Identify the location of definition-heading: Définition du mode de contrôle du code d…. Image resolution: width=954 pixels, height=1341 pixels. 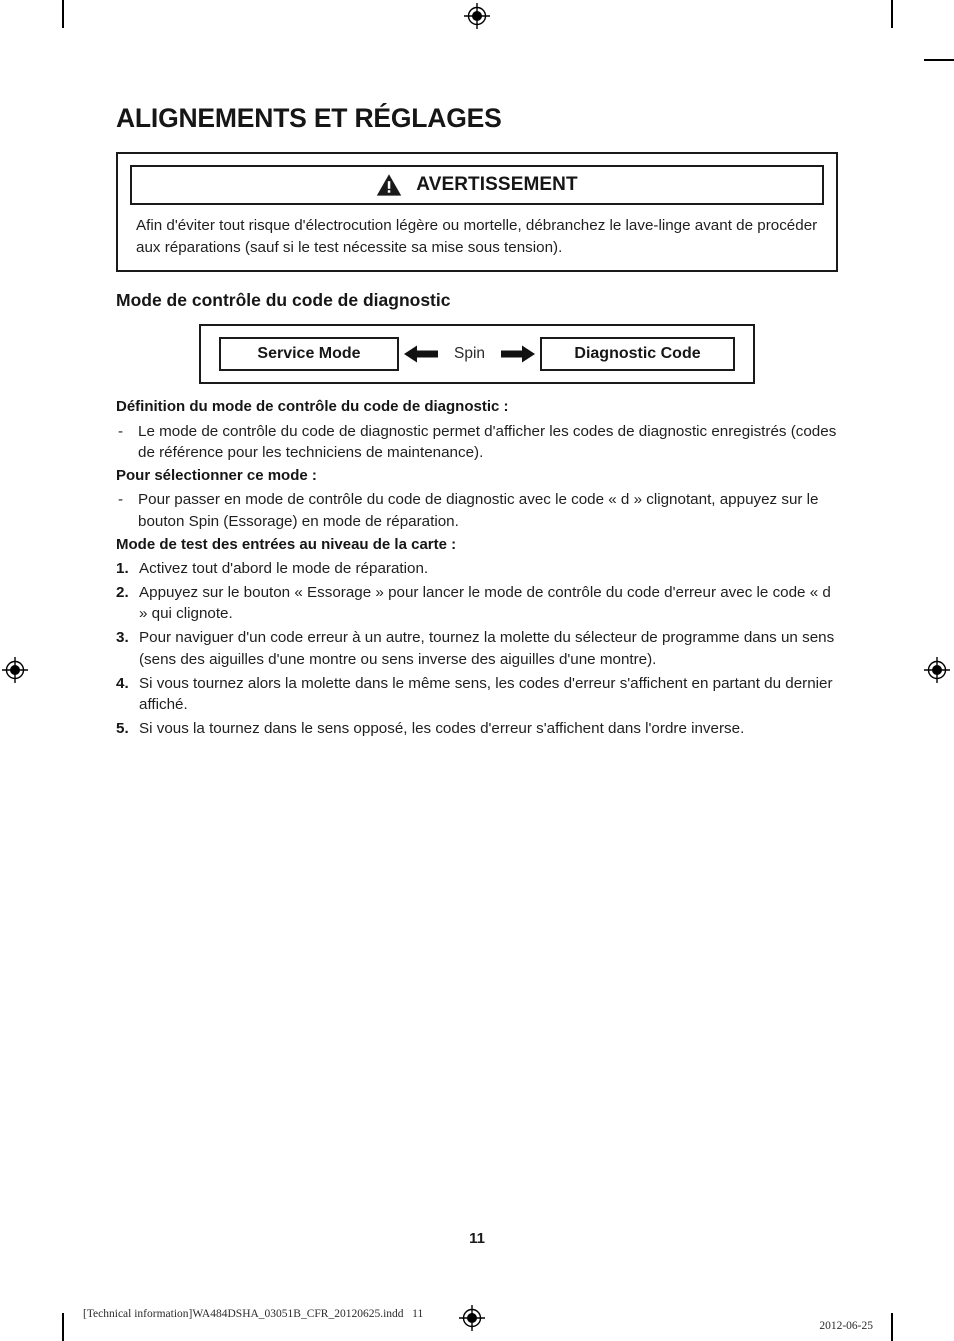
(312, 407).